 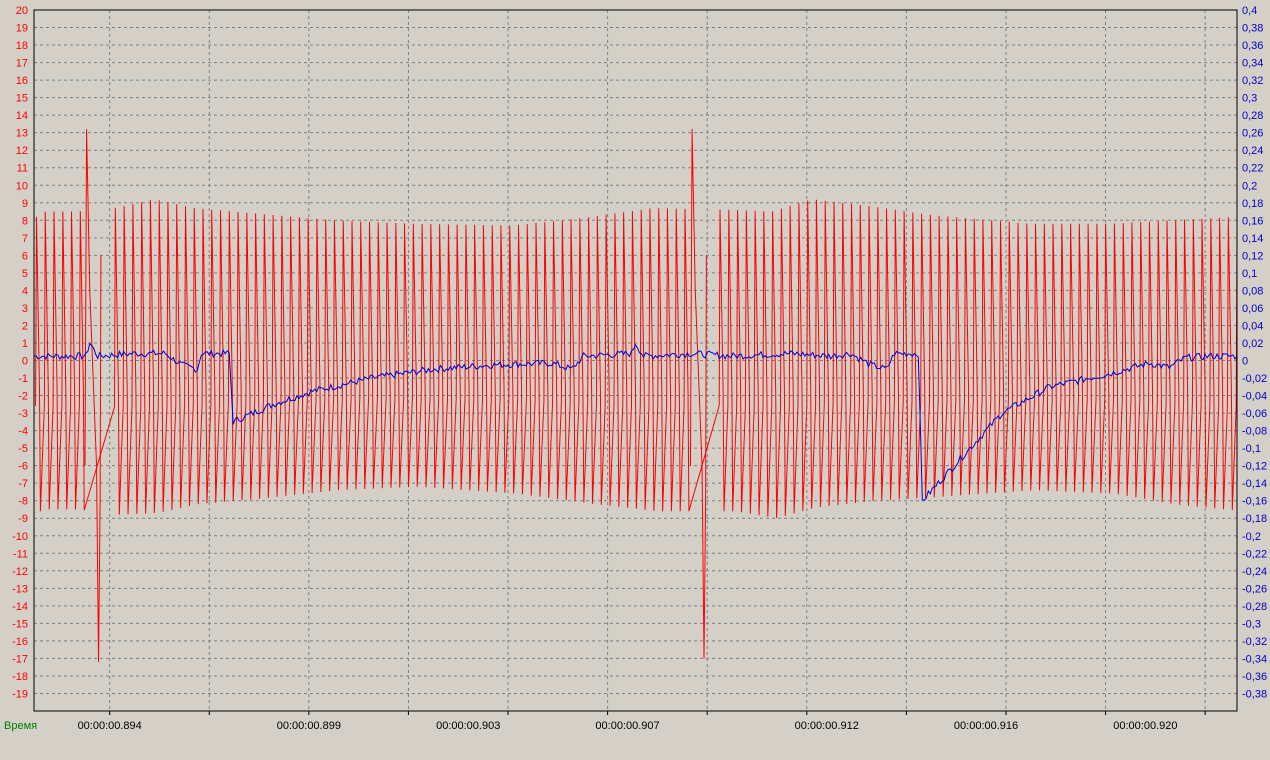 I want to click on right-tick-label: -0,14, so click(x=1254, y=484).